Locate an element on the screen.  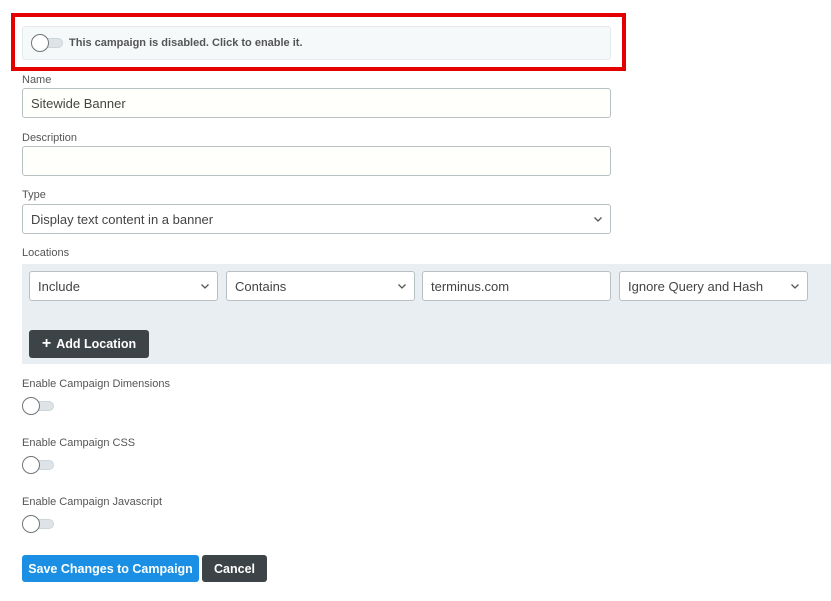
include-mode-select: Include is located at coordinates (123, 286).